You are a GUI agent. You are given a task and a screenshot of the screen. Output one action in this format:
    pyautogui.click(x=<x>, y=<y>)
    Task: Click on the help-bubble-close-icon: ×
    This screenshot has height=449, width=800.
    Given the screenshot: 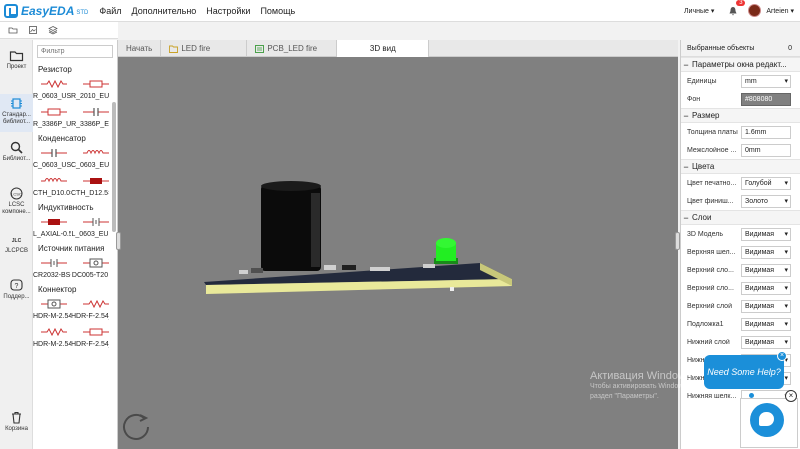 What is the action you would take?
    pyautogui.click(x=782, y=356)
    